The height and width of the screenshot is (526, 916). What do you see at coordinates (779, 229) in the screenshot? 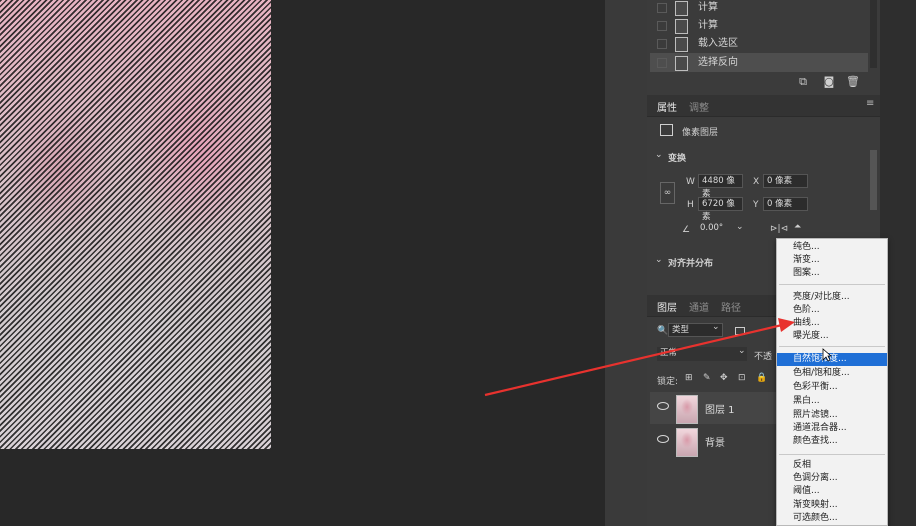
I see `flip-horizontal-icon: ⊳|⊲` at bounding box center [779, 229].